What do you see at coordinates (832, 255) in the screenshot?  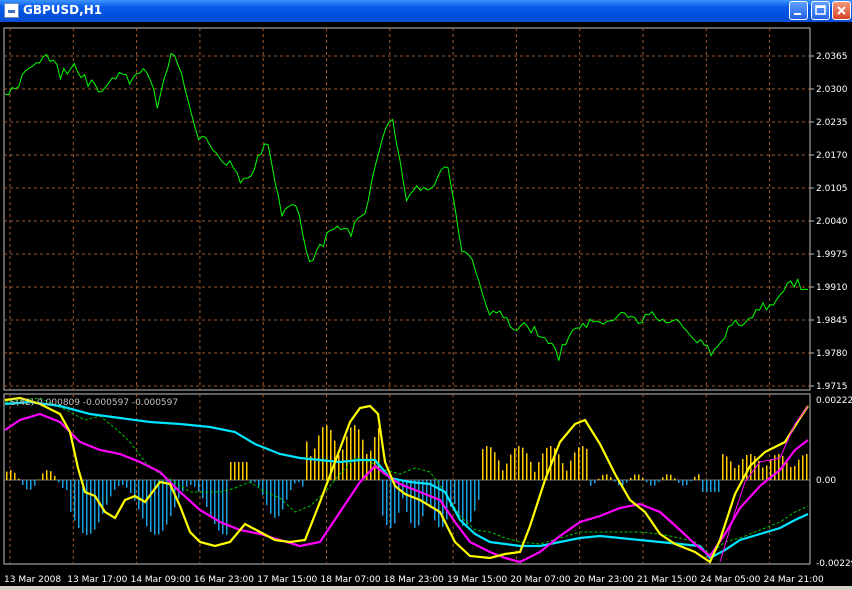 I see `price-tick-label: 1.9975` at bounding box center [832, 255].